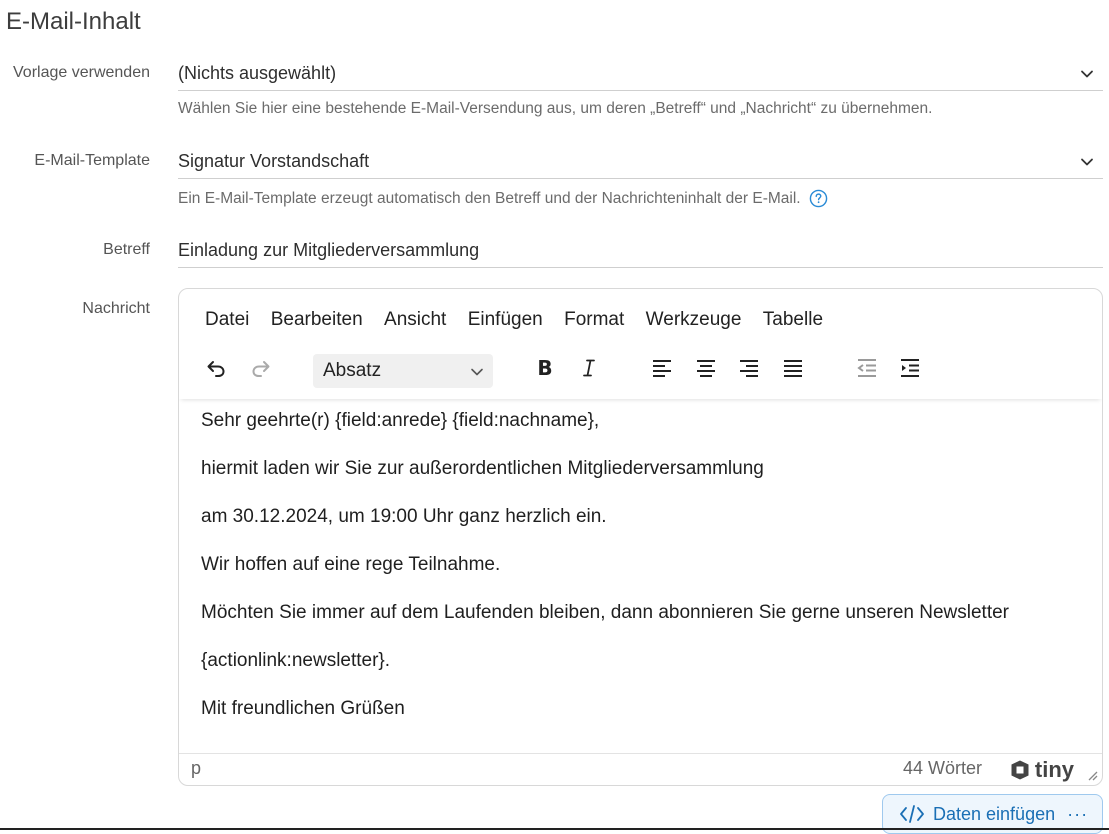  I want to click on insert-data-label: Daten einfügen, so click(994, 813).